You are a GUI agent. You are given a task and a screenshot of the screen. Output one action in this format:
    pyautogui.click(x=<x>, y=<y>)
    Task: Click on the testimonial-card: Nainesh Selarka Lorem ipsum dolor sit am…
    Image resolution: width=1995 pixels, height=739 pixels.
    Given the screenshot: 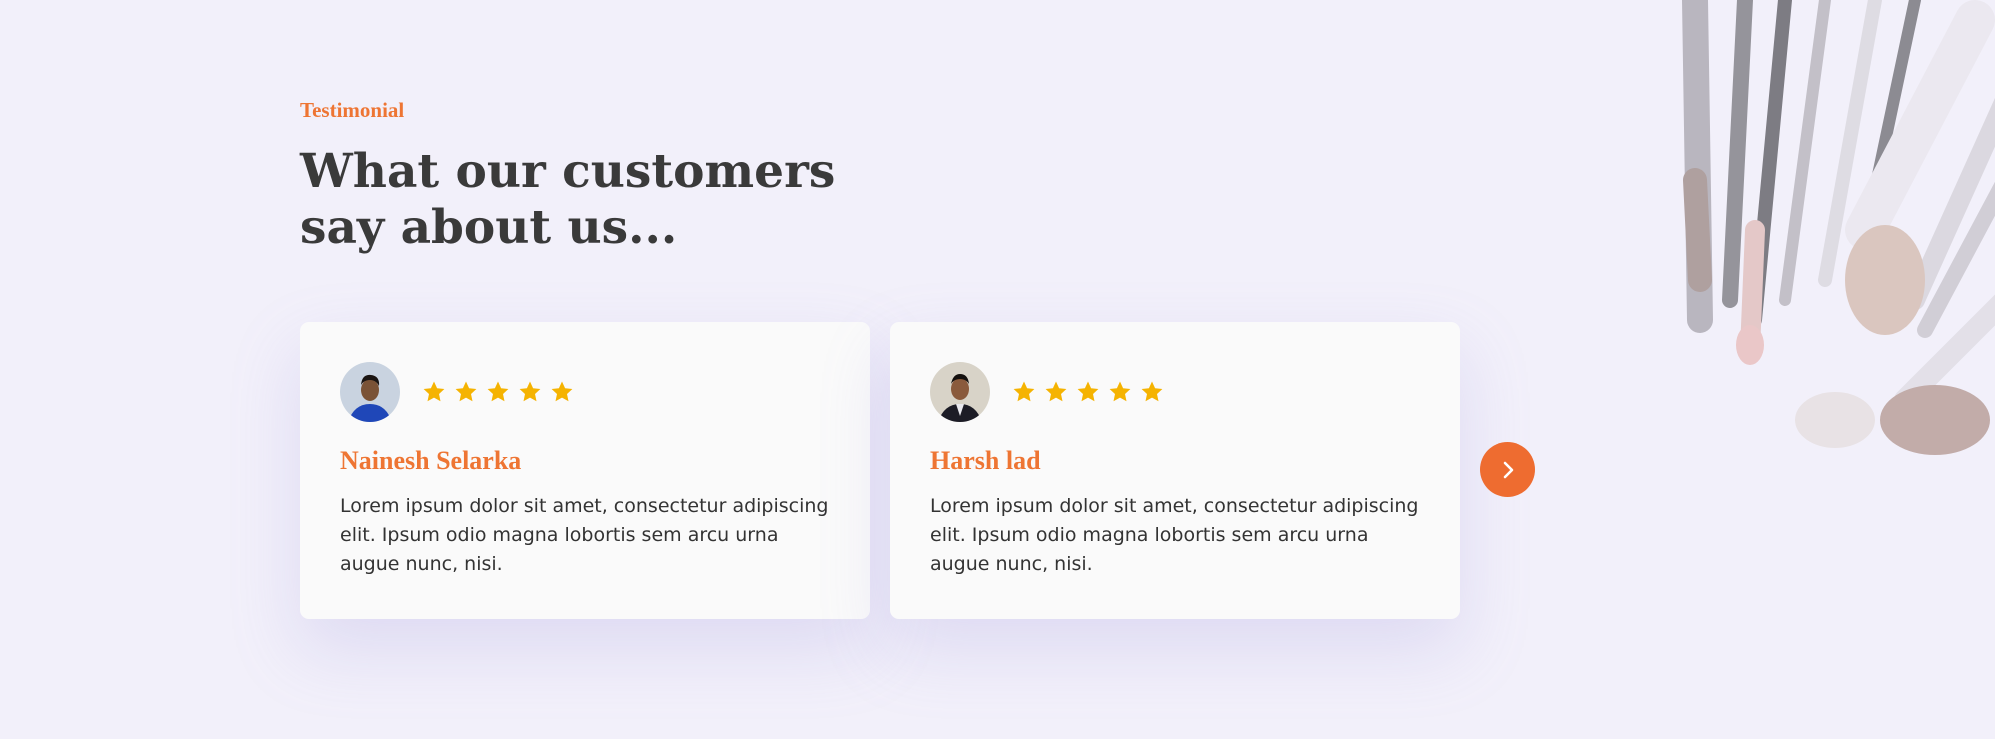 What is the action you would take?
    pyautogui.click(x=585, y=470)
    